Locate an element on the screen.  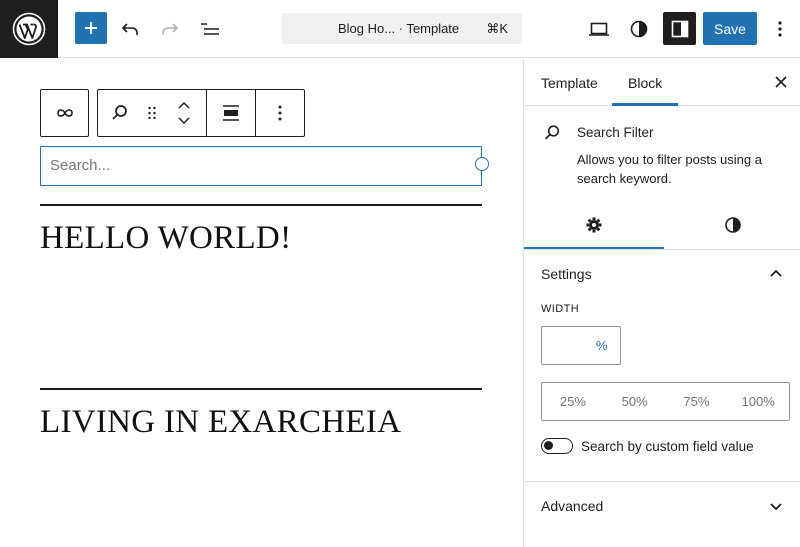
block-options-button is located at coordinates (280, 113).